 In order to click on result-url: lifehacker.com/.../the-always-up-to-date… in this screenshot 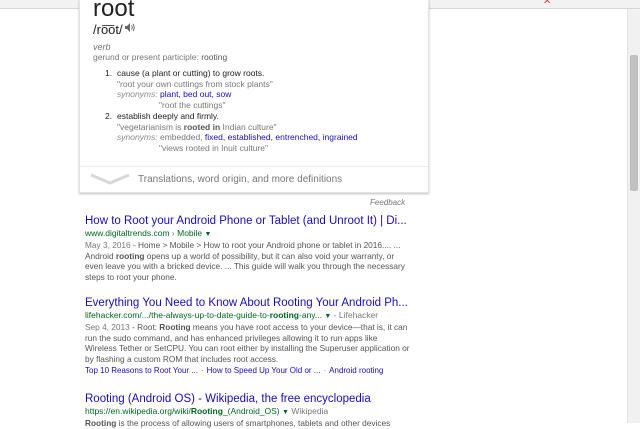, I will do `click(232, 315)`.